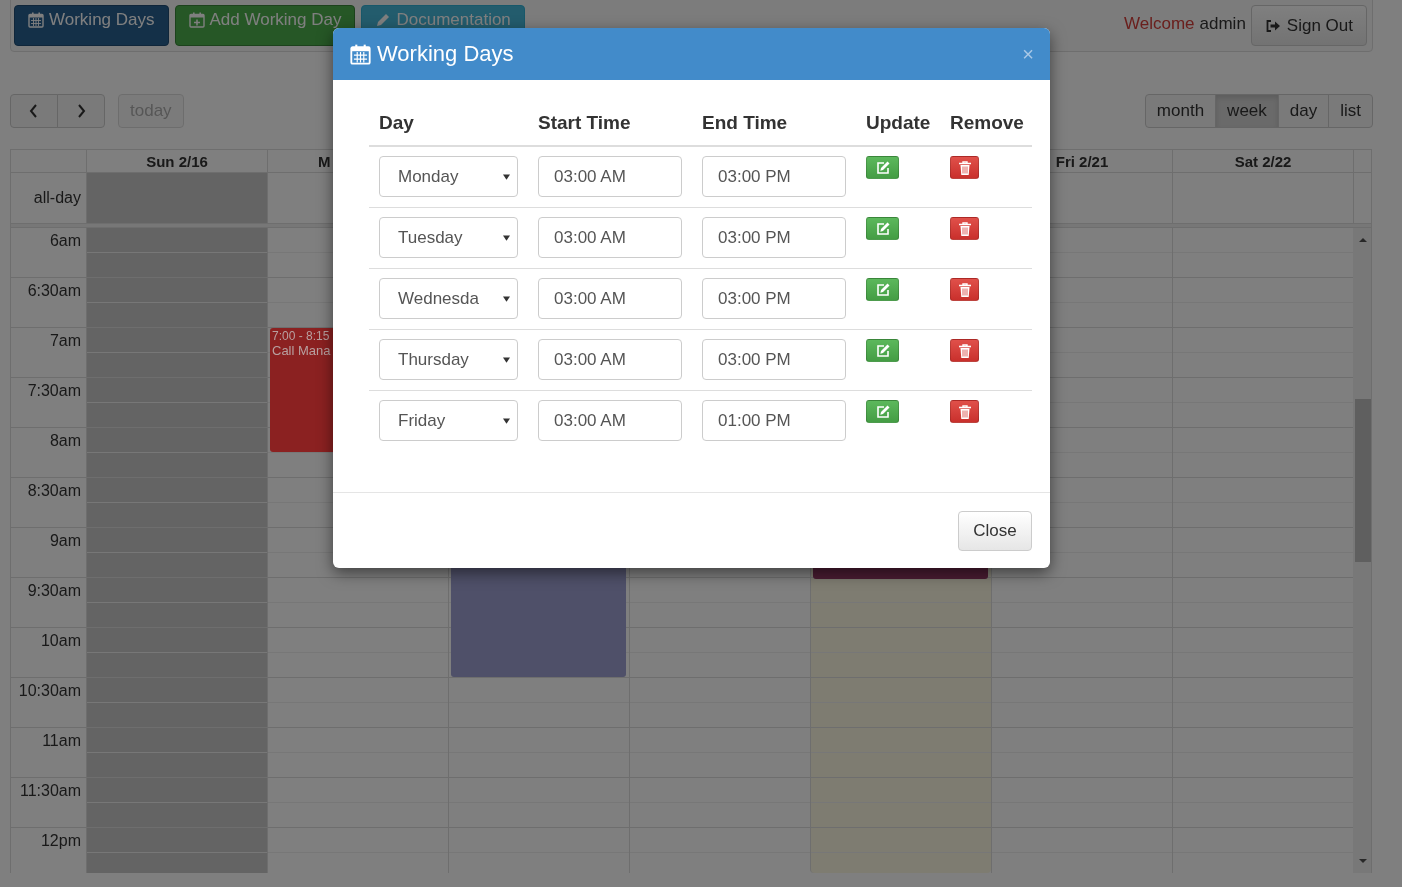  I want to click on column-header: Sun 2/16, so click(177, 161).